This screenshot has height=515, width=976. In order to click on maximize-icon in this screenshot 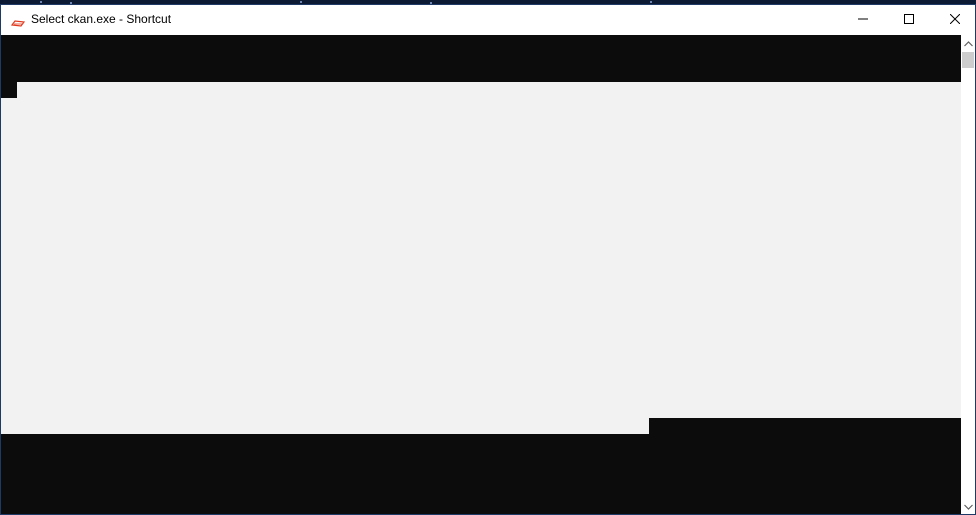, I will do `click(909, 20)`.